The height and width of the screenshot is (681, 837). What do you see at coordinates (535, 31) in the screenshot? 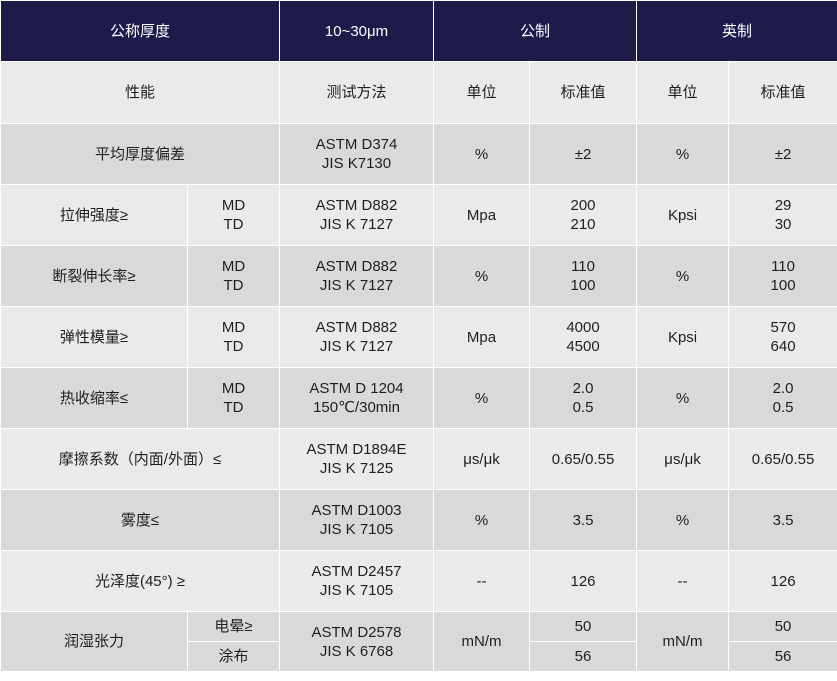
I see `header-metric: 公制` at bounding box center [535, 31].